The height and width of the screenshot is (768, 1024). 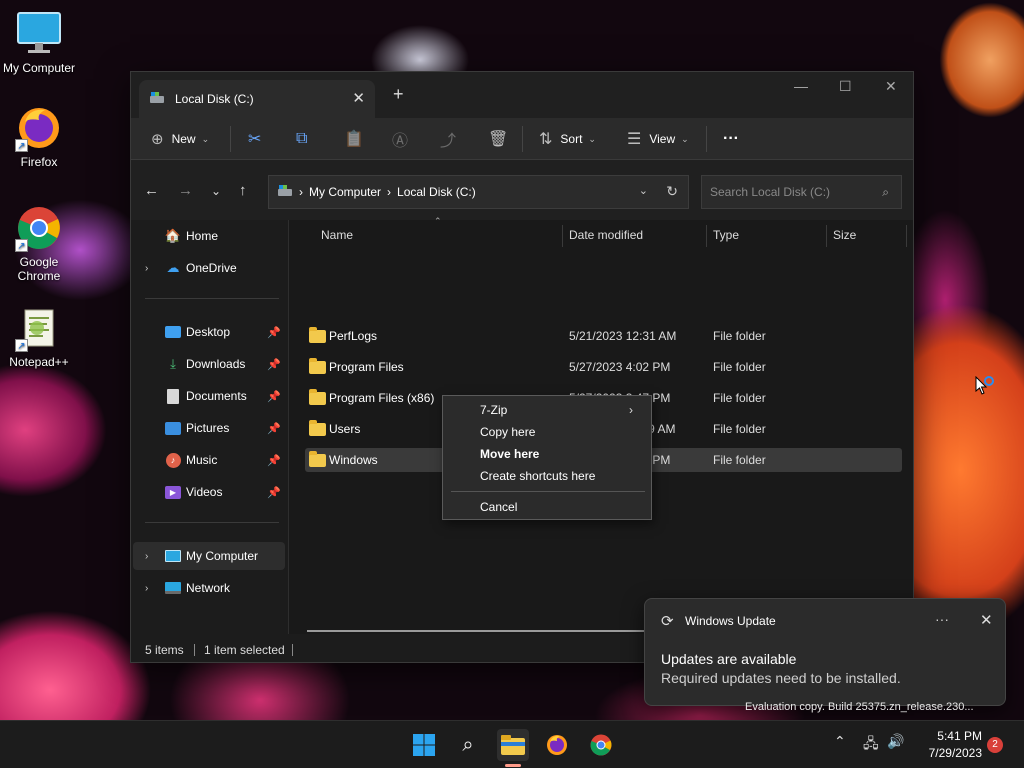 What do you see at coordinates (216, 191) in the screenshot?
I see `recent-locations-chevron-icon: ⌄` at bounding box center [216, 191].